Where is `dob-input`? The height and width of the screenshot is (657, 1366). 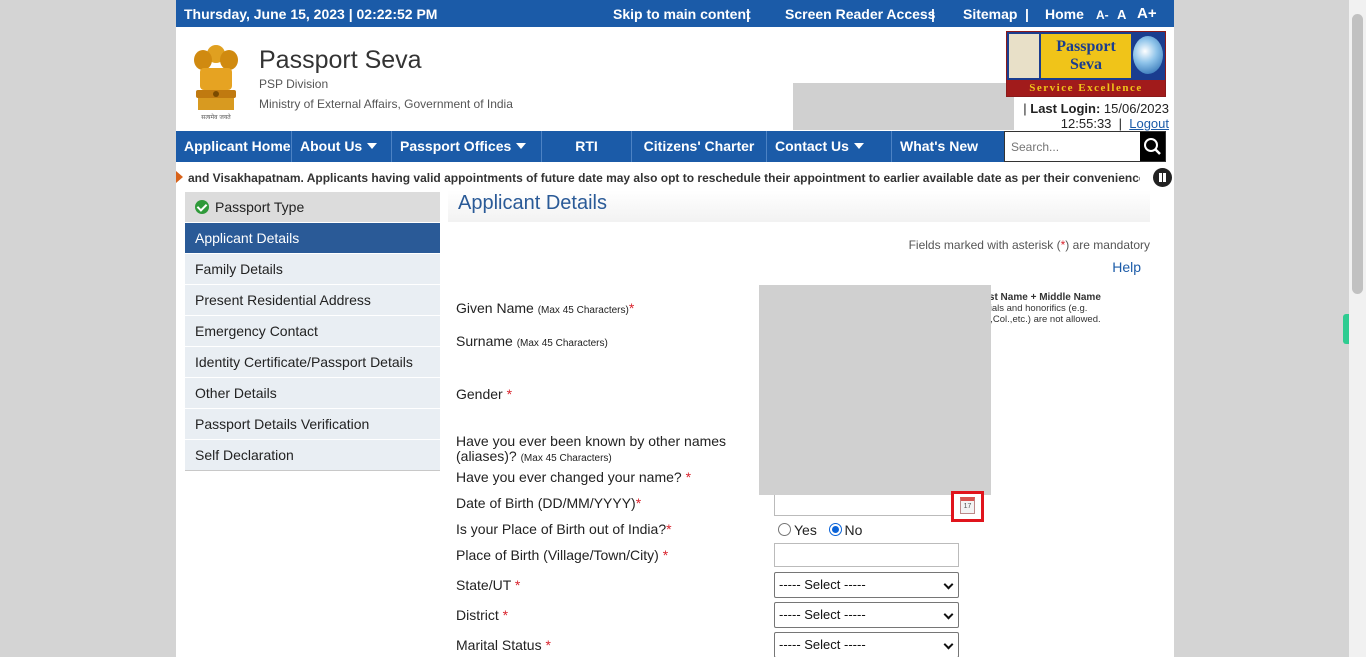 dob-input is located at coordinates (866, 504).